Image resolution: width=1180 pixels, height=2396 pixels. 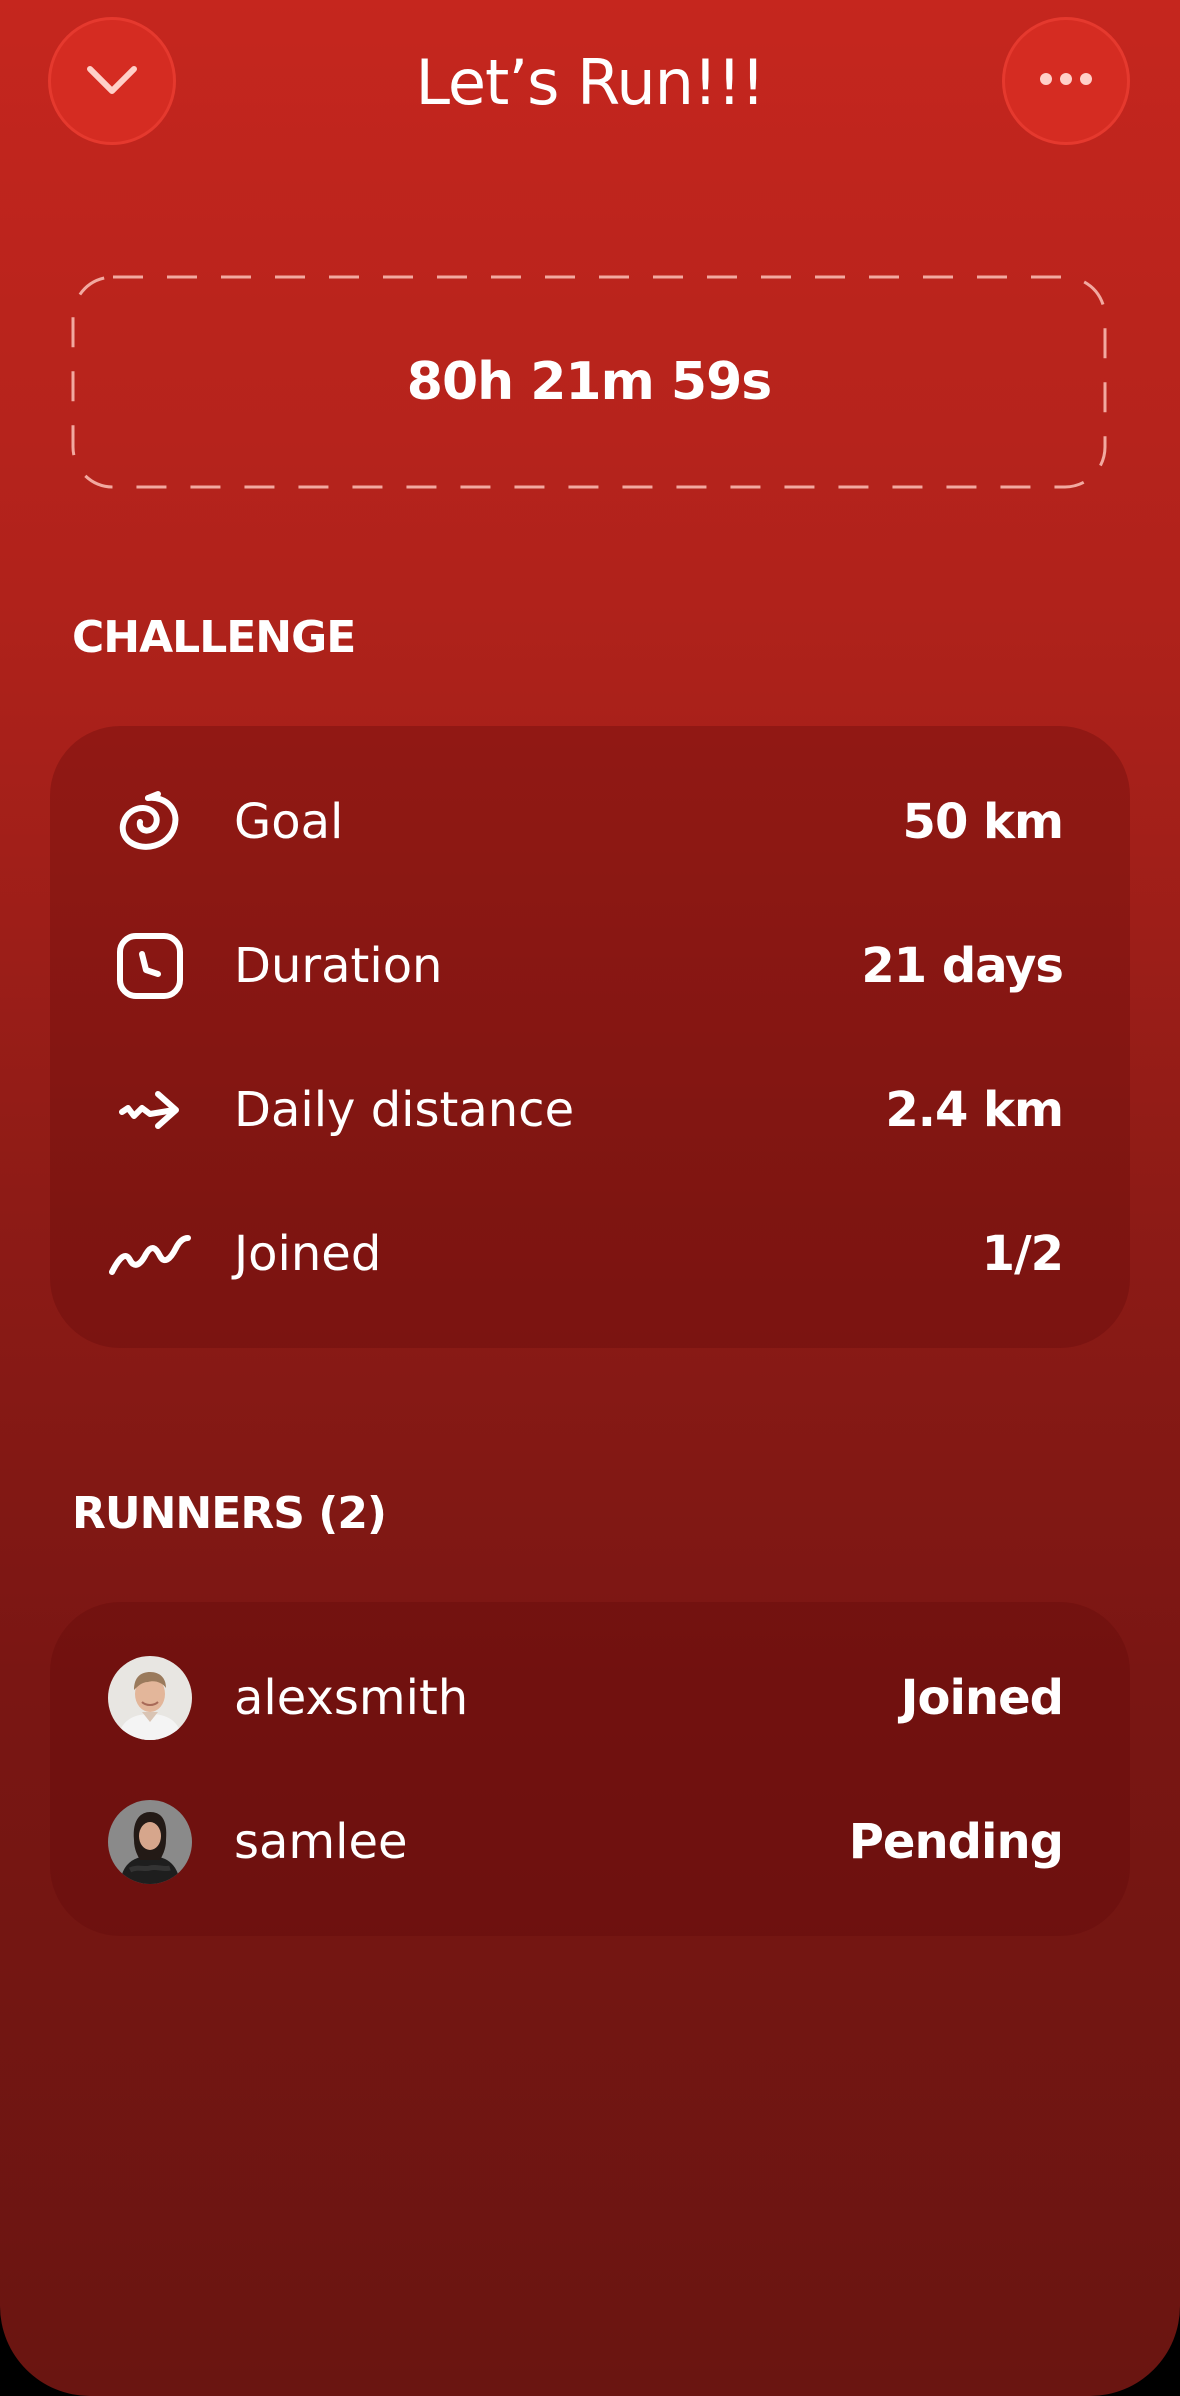 What do you see at coordinates (1022, 1254) in the screenshot?
I see `joined-value: 1/2` at bounding box center [1022, 1254].